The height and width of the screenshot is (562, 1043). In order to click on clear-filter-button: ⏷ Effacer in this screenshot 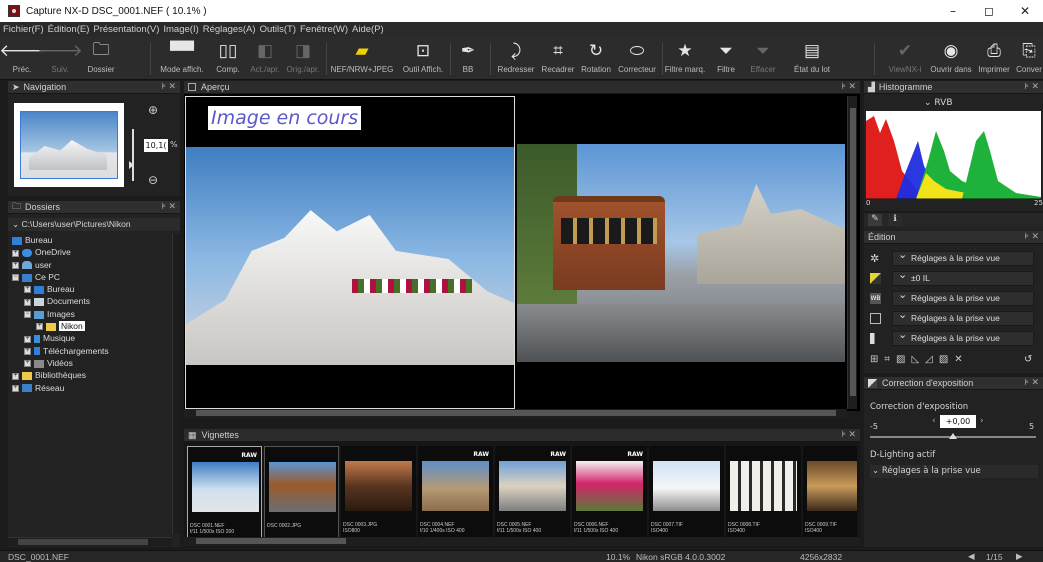, I will do `click(763, 59)`.